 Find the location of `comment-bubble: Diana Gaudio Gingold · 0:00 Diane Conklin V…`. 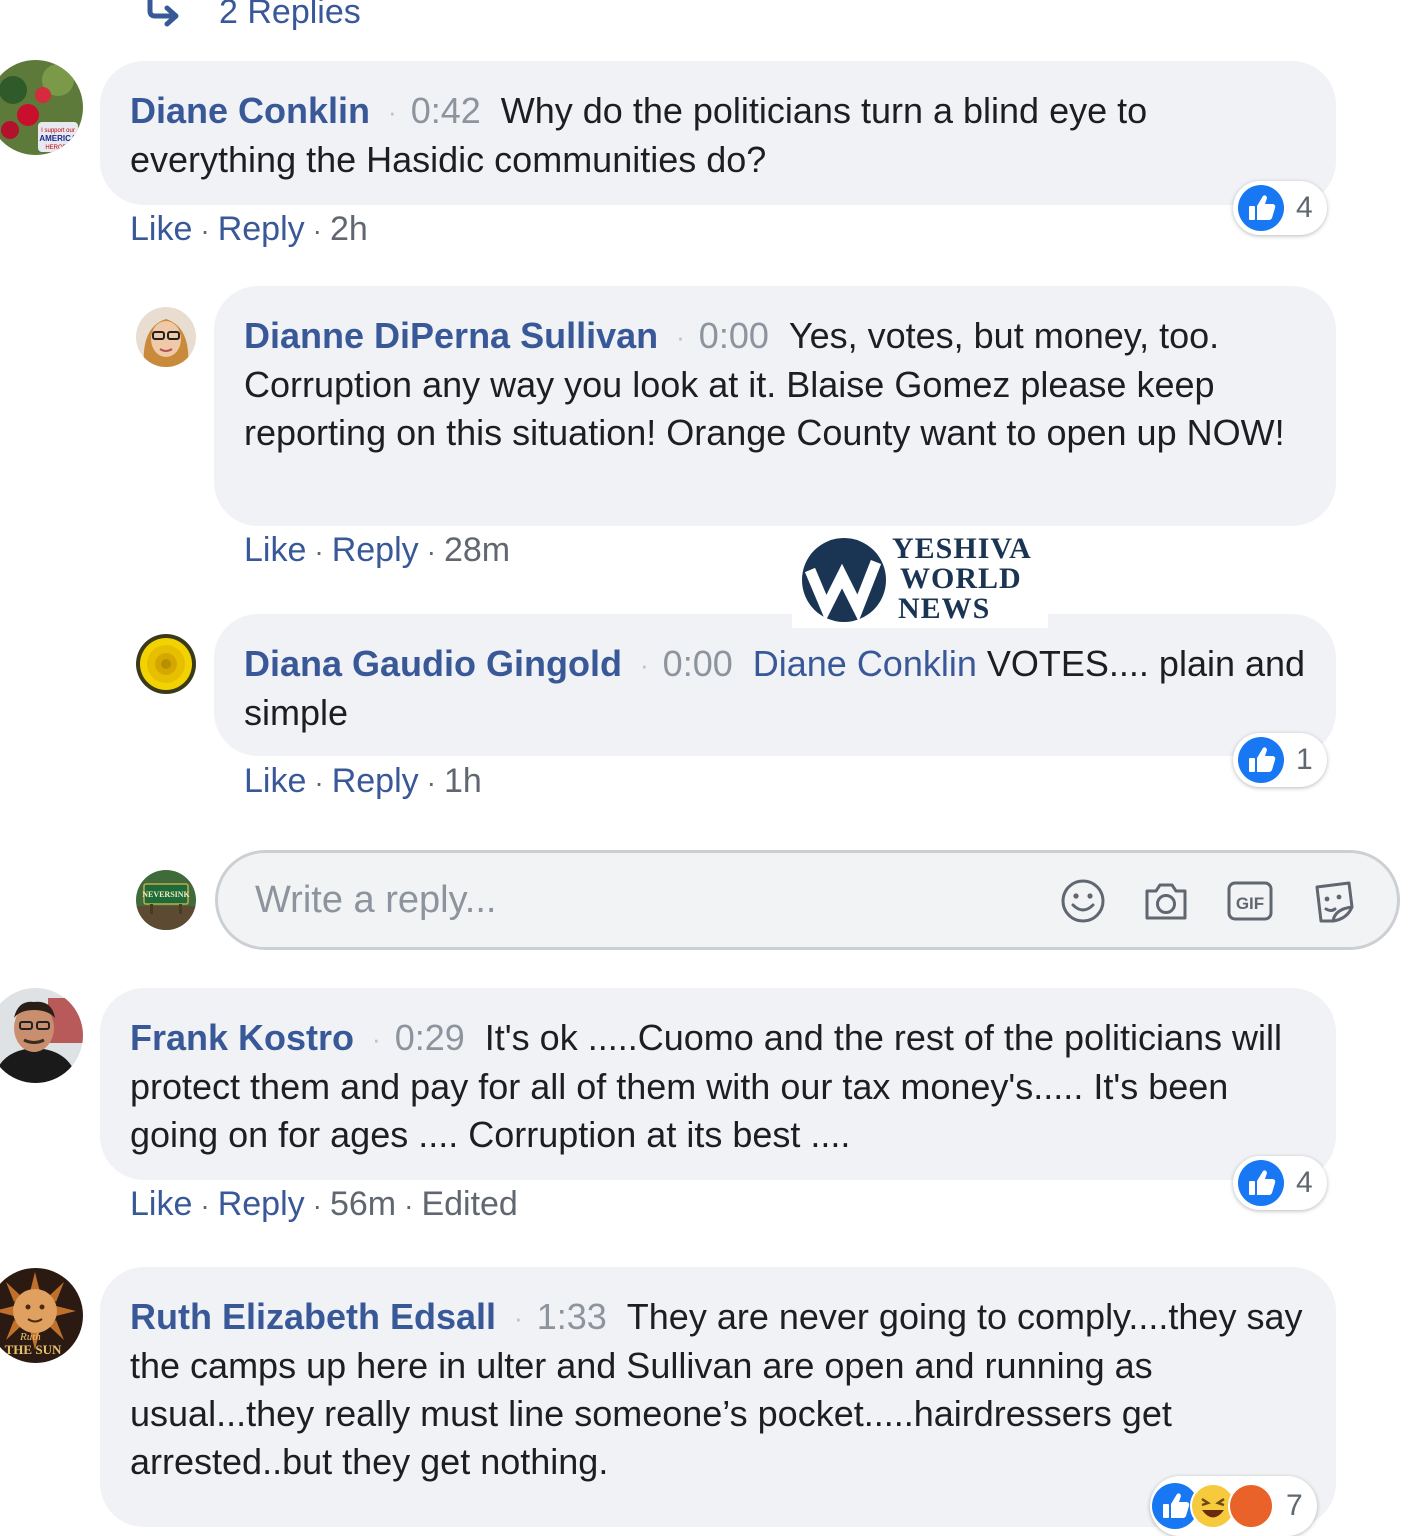

comment-bubble: Diana Gaudio Gingold · 0:00 Diane Conklin V… is located at coordinates (775, 685).